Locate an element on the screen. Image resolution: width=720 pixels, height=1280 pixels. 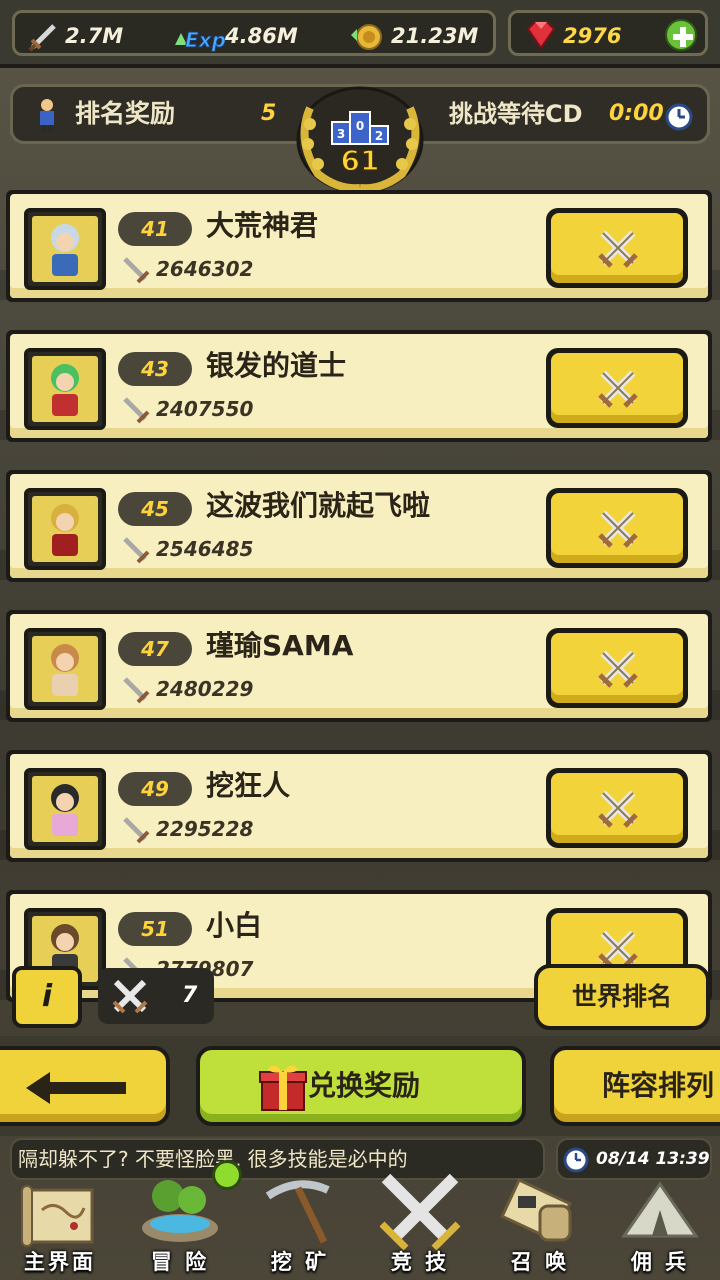
lineup-button: 阵容排列 is located at coordinates (635, 1086).